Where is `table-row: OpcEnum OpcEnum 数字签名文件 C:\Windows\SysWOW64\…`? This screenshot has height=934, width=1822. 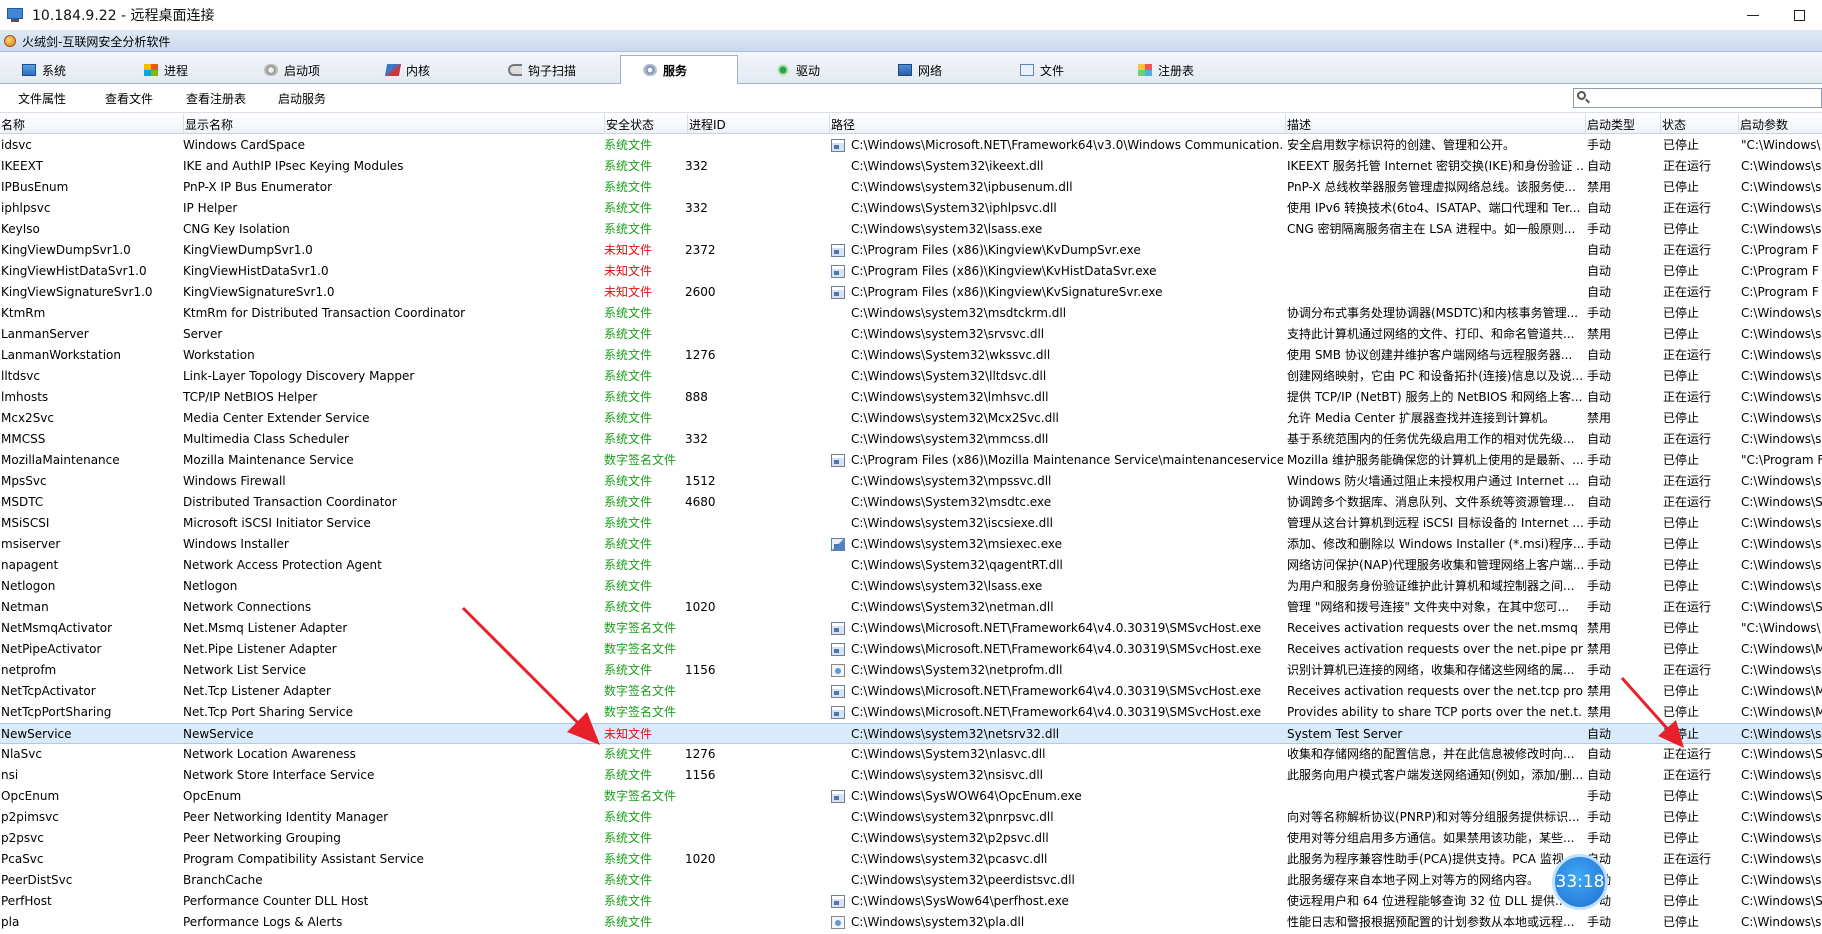
table-row: OpcEnum OpcEnum 数字签名文件 C:\Windows\SysWOW64\… is located at coordinates (911, 796).